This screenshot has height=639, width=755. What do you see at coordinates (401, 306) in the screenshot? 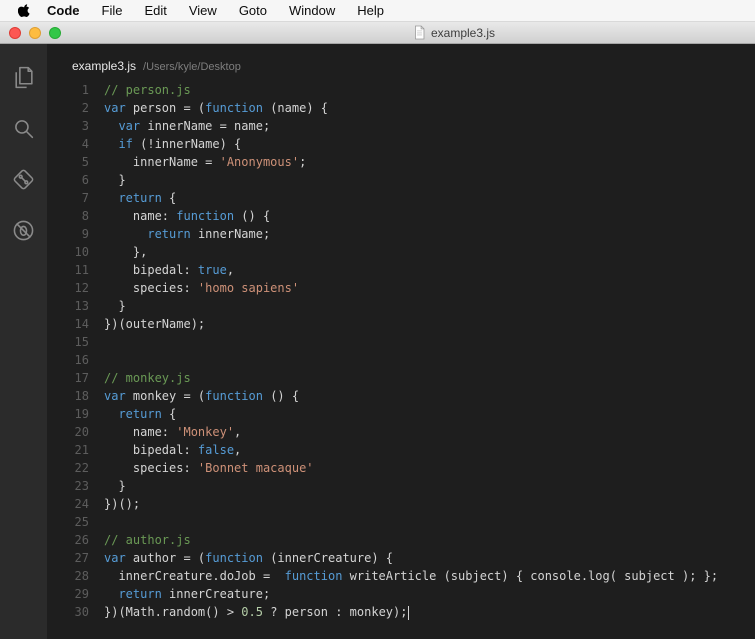
I see `code-line: 13 }` at bounding box center [401, 306].